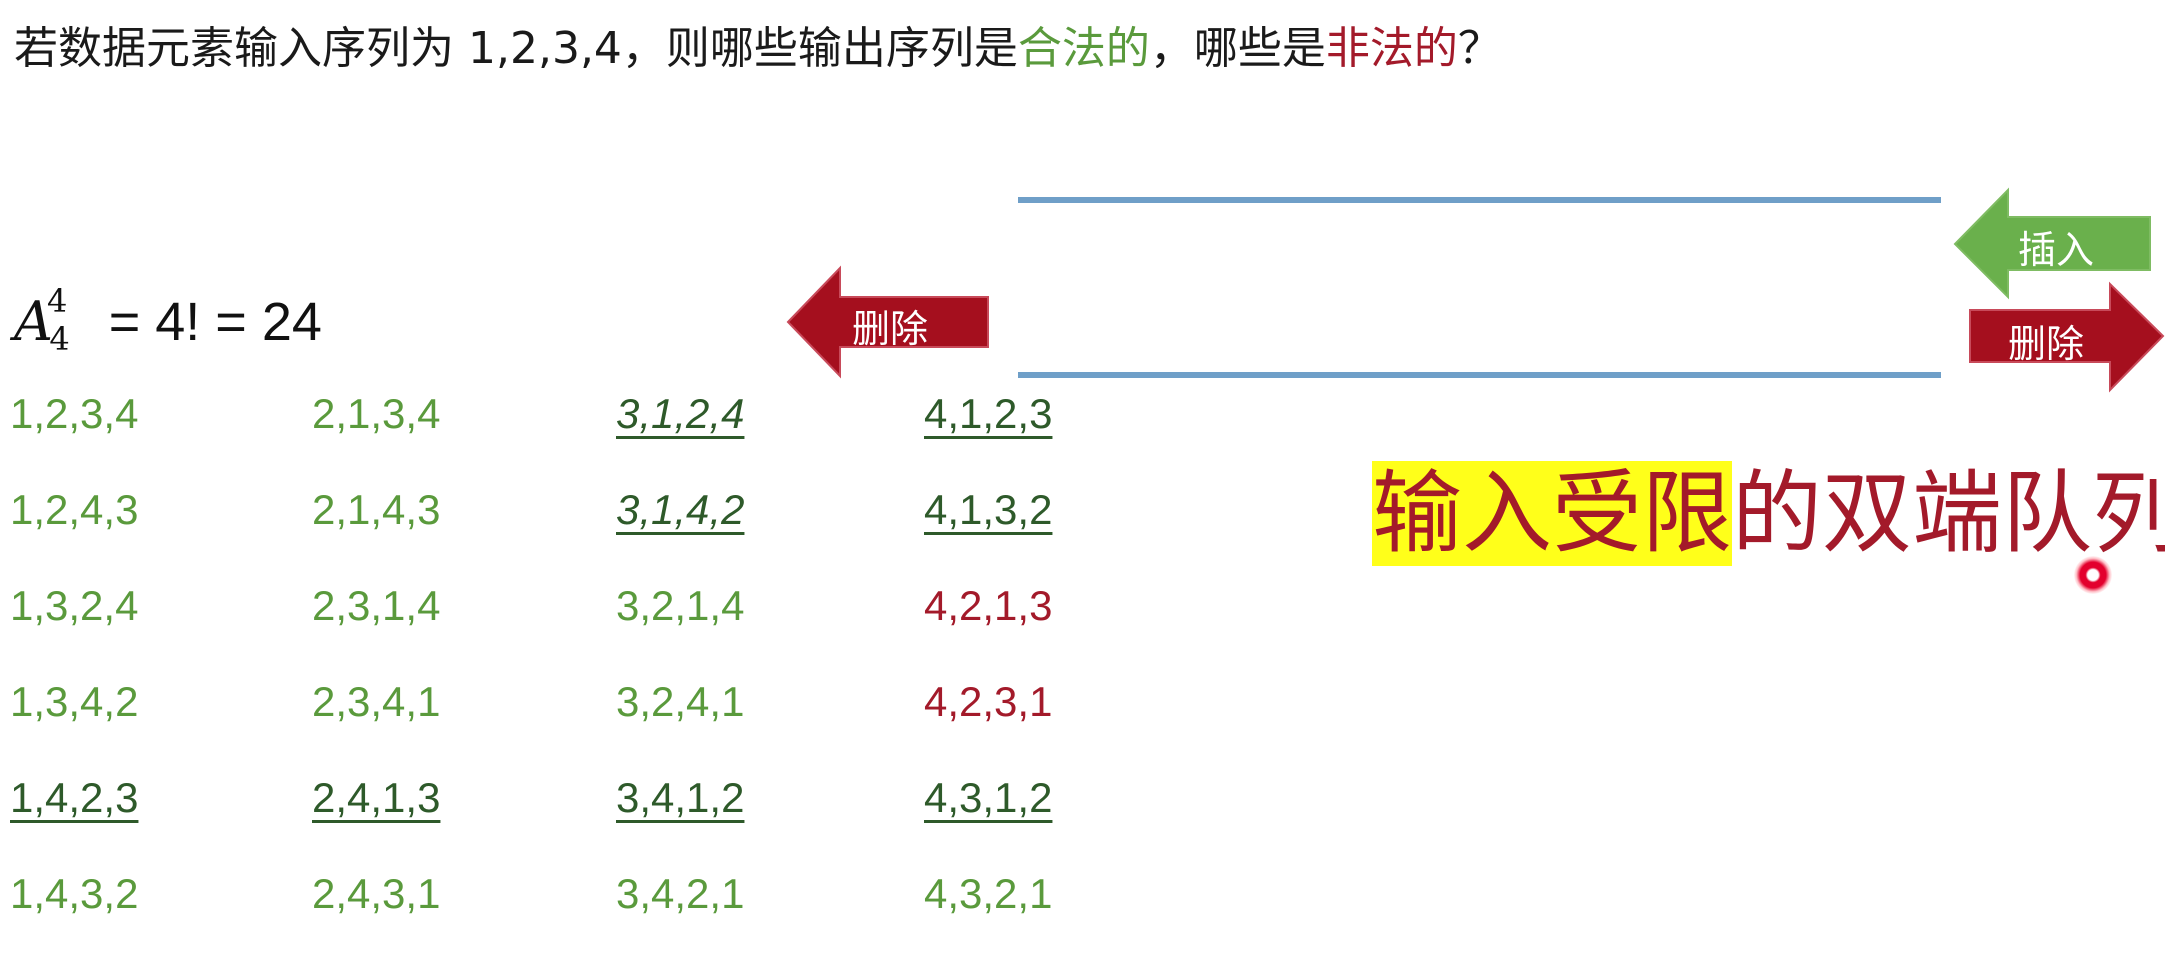  I want to click on sequence-item: 3,2,4,1, so click(680, 701).